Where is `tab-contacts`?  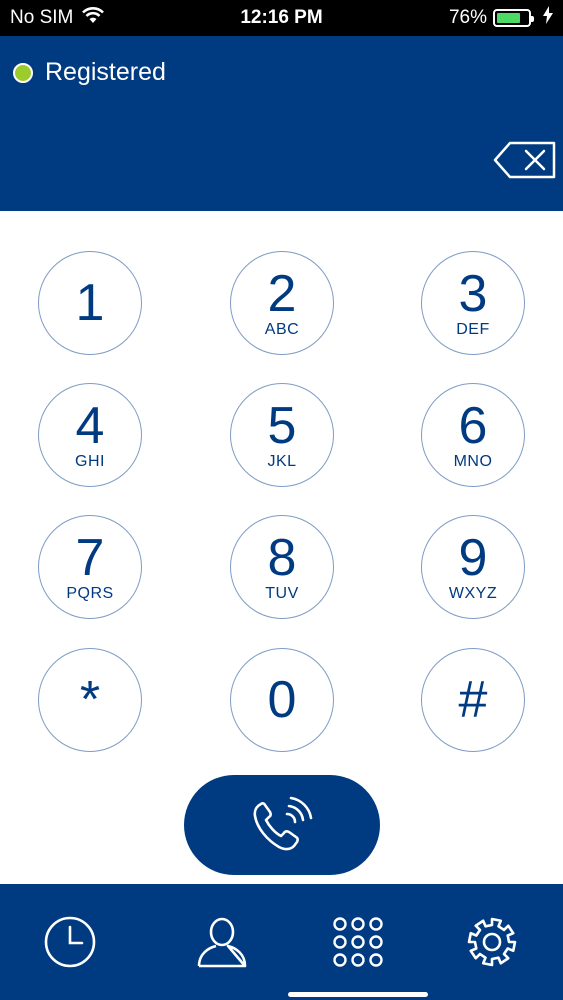 tab-contacts is located at coordinates (222, 942).